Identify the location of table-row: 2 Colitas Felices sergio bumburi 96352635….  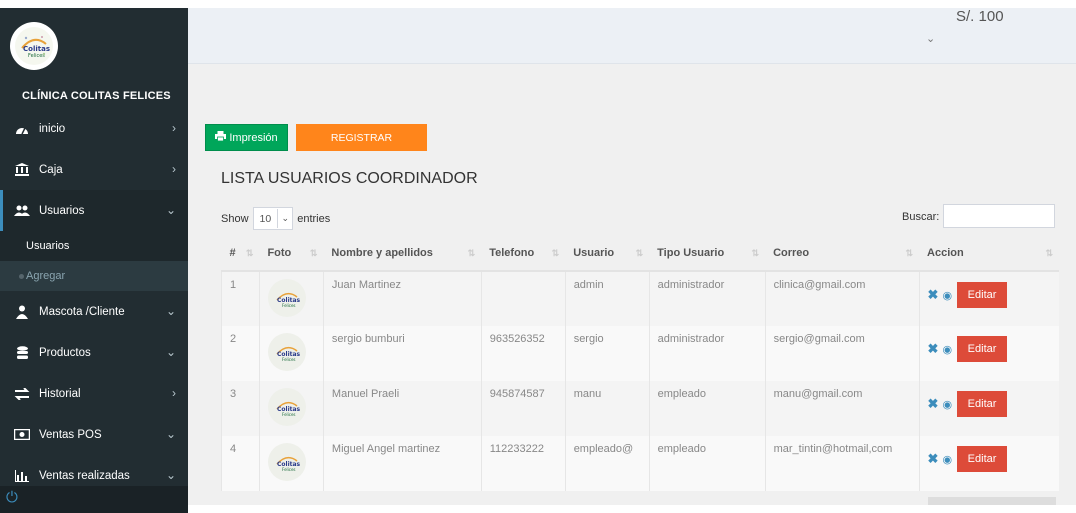
(640, 353).